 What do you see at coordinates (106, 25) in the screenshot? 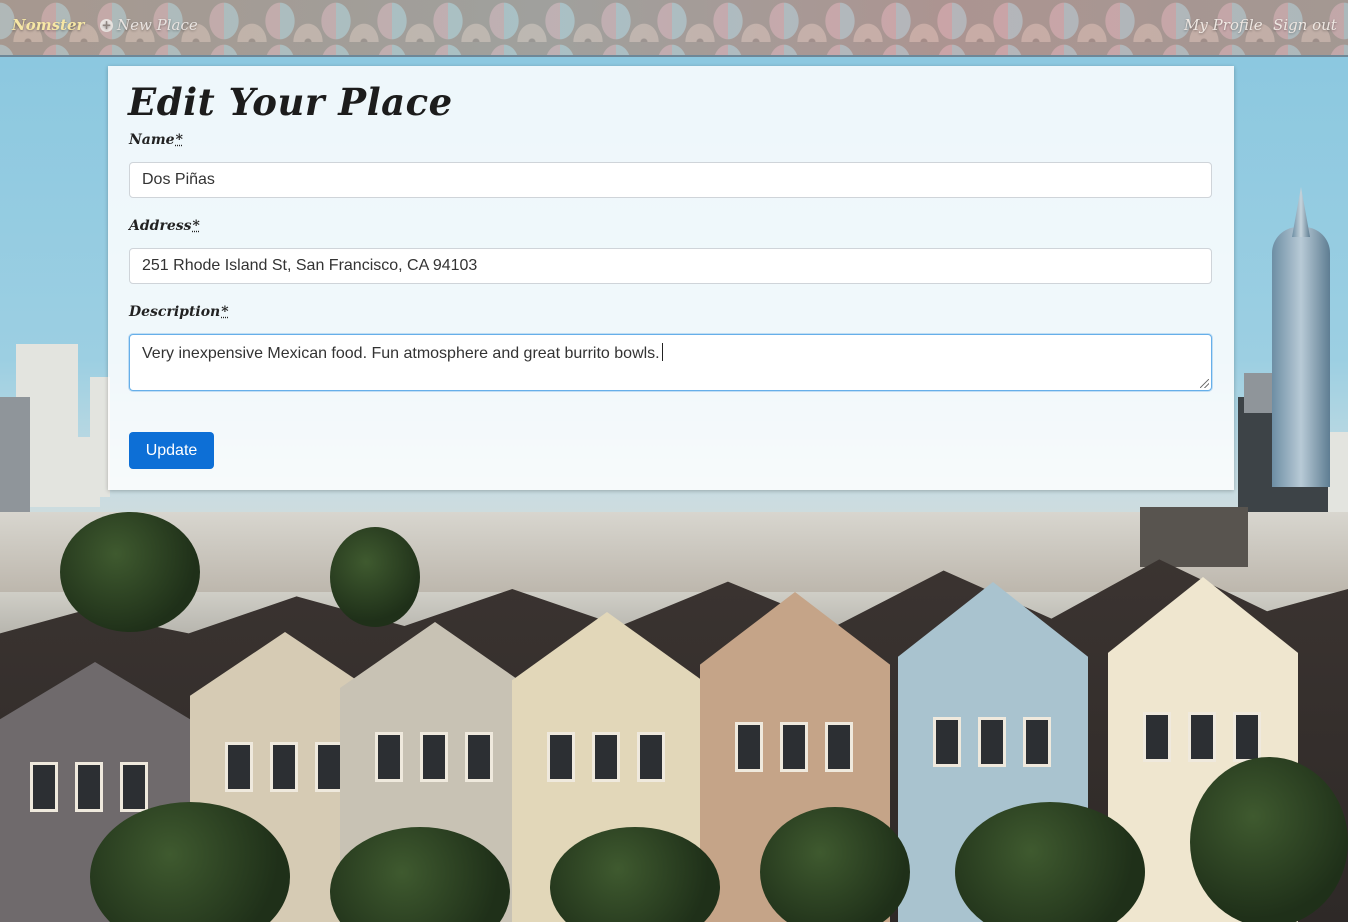
I see `plus-circle-icon: +` at bounding box center [106, 25].